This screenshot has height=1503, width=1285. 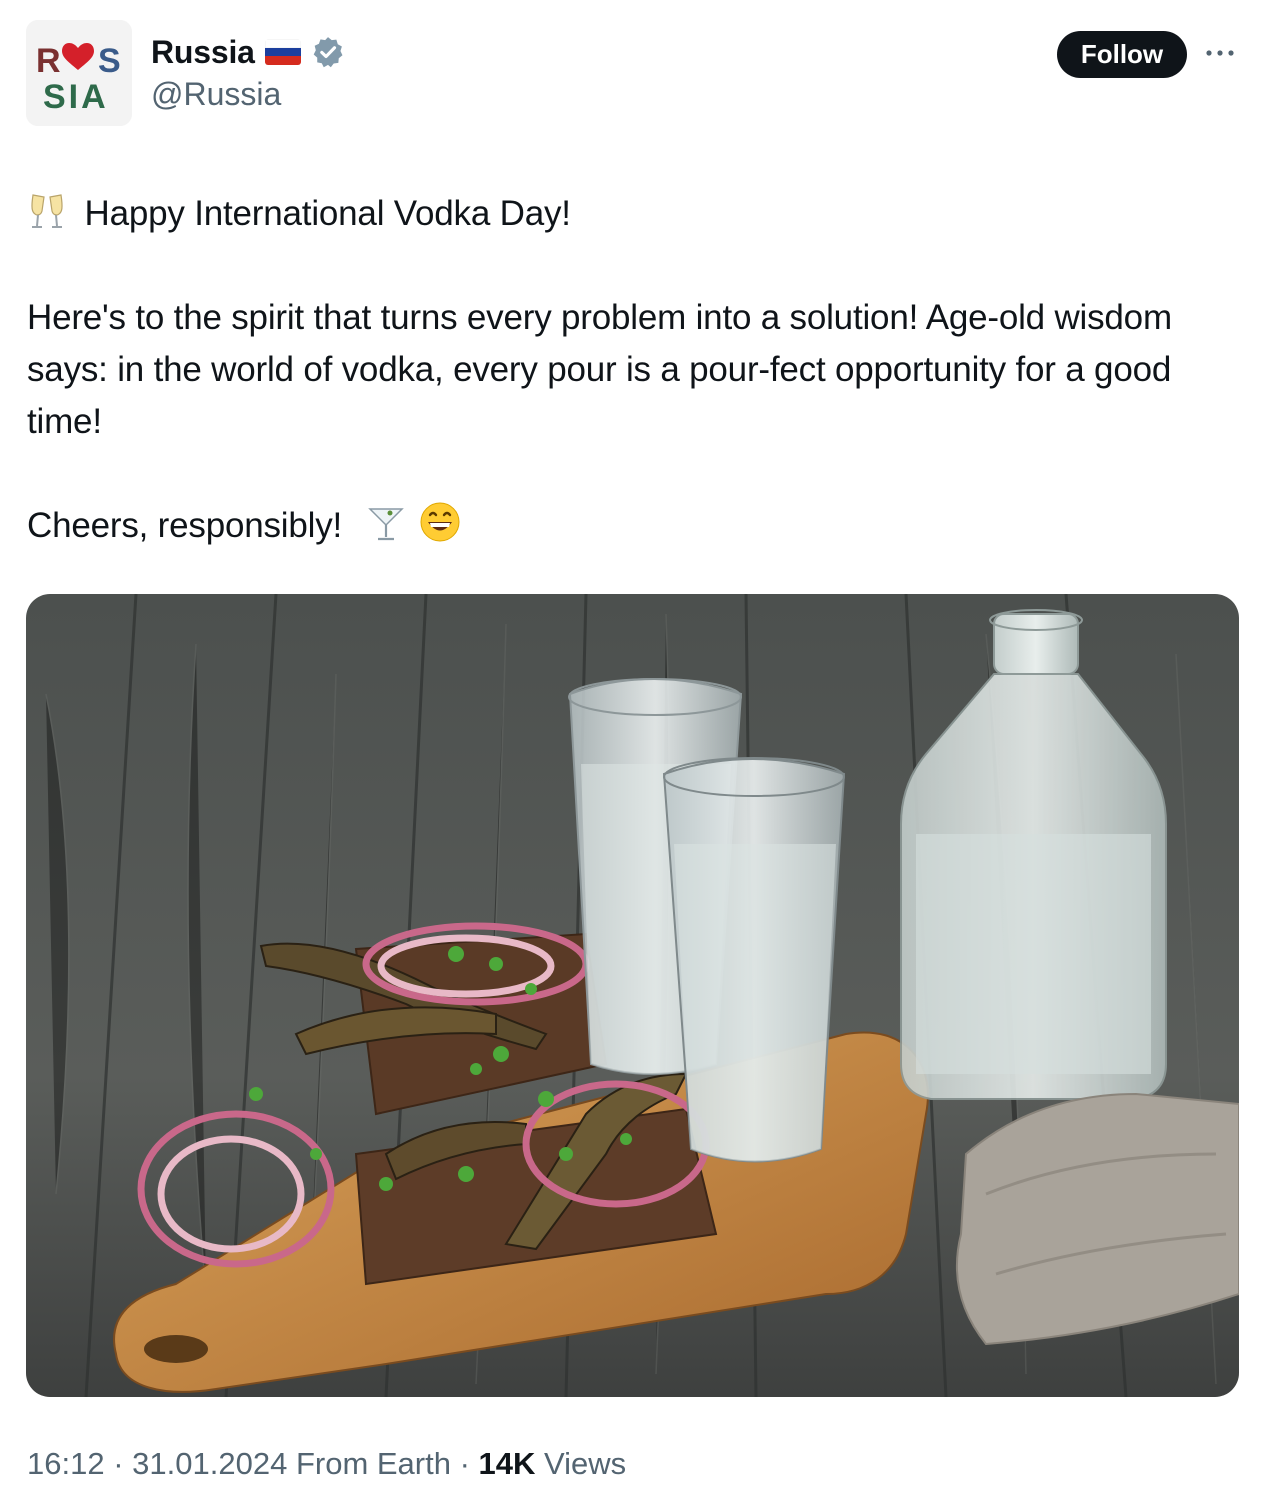 I want to click on cocktail-glass-icon, so click(x=385, y=524).